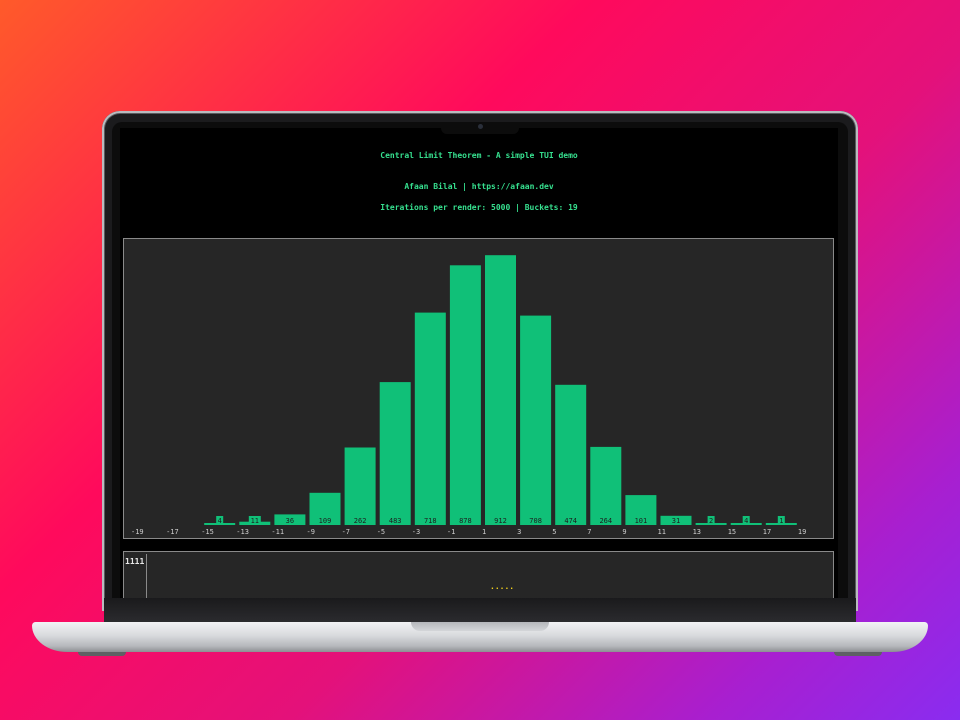 The image size is (960, 720). What do you see at coordinates (480, 610) in the screenshot?
I see `laptop-hinge` at bounding box center [480, 610].